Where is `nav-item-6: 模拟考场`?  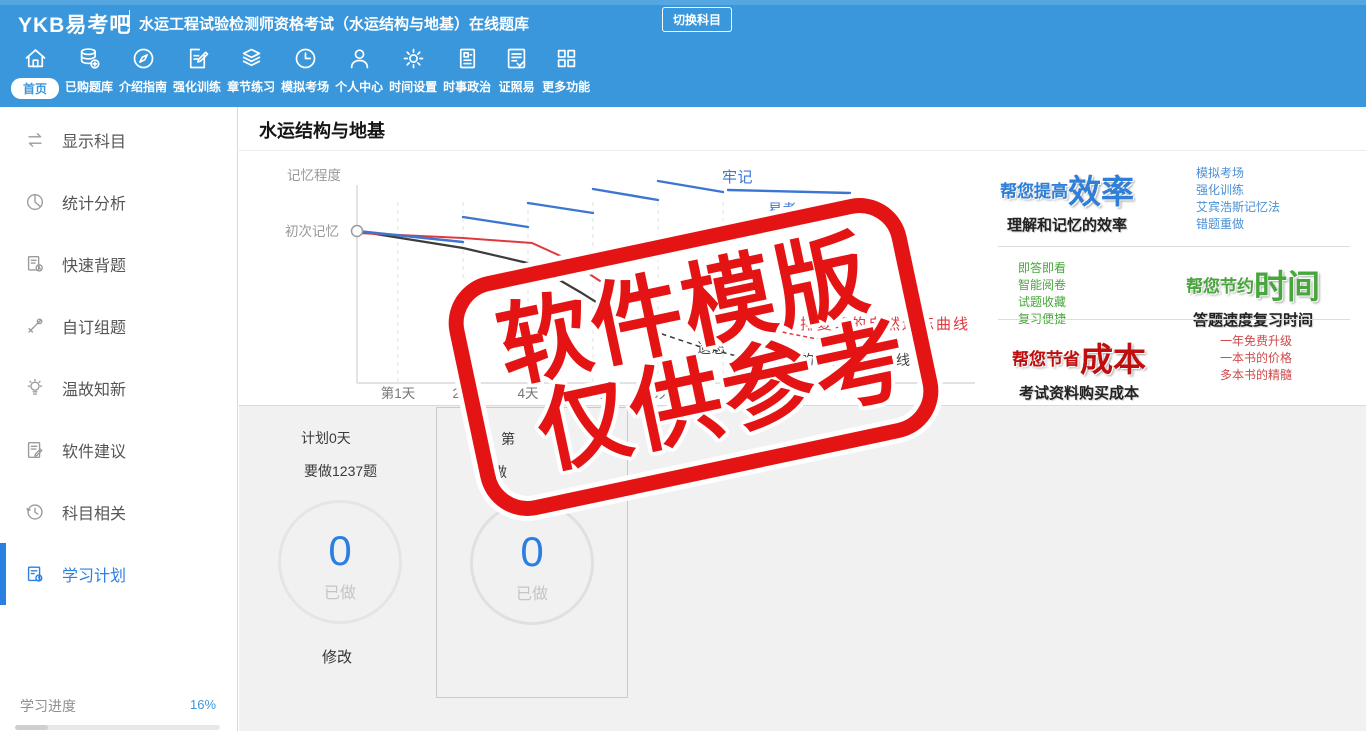
nav-item-6: 模拟考场 is located at coordinates (305, 70).